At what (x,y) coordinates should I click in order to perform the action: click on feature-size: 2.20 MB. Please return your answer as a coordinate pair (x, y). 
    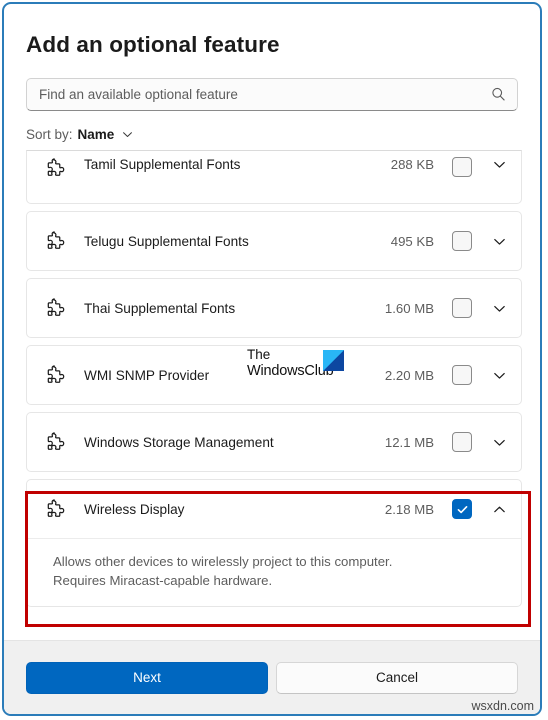
    Looking at the image, I should click on (409, 375).